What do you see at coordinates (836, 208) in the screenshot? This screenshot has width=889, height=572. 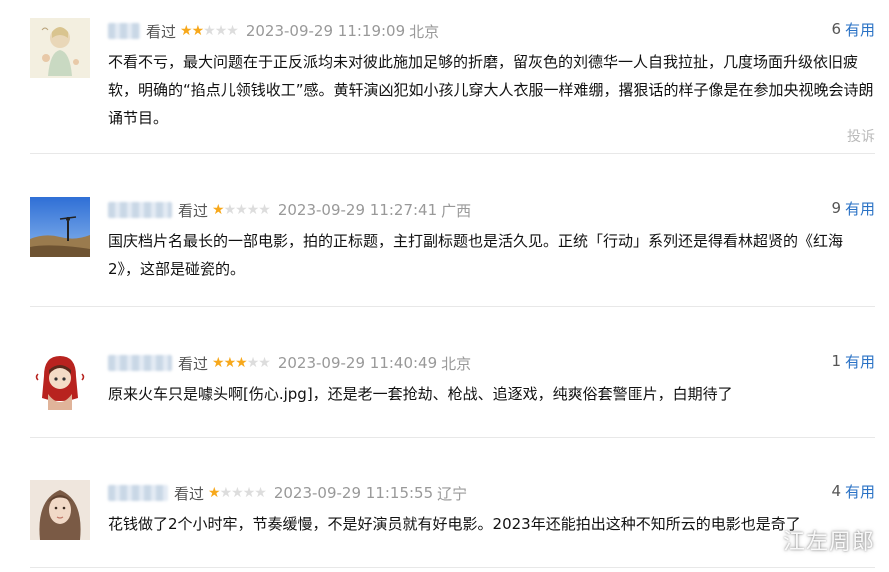 I see `useful-count: 9` at bounding box center [836, 208].